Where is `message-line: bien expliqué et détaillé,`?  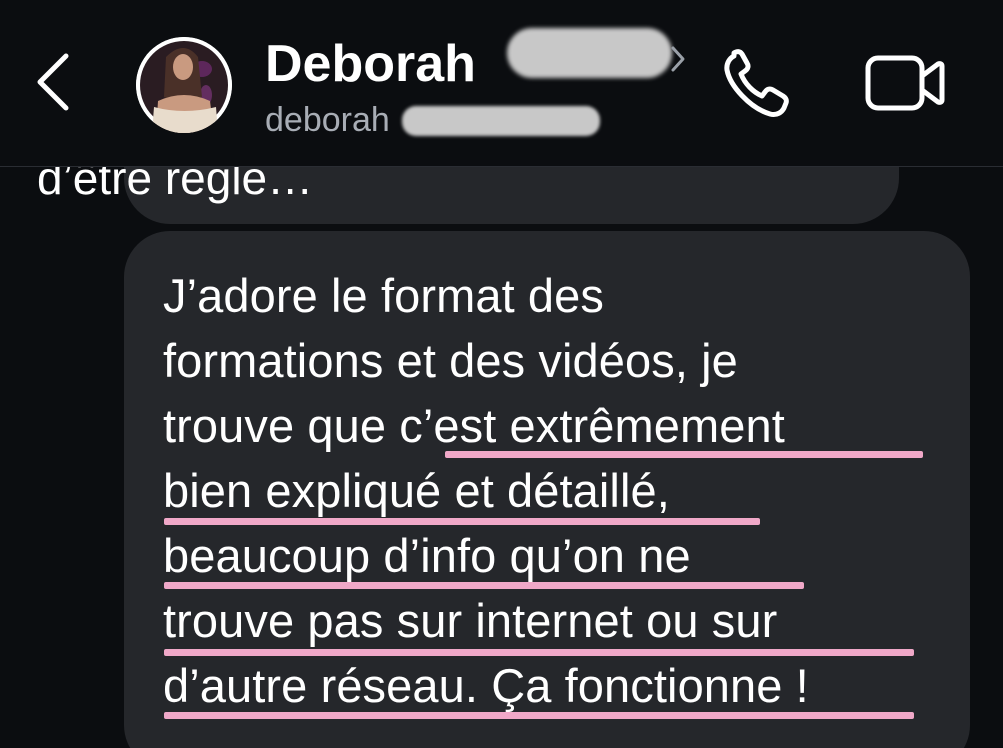 message-line: bien expliqué et détaillé, is located at coordinates (416, 490).